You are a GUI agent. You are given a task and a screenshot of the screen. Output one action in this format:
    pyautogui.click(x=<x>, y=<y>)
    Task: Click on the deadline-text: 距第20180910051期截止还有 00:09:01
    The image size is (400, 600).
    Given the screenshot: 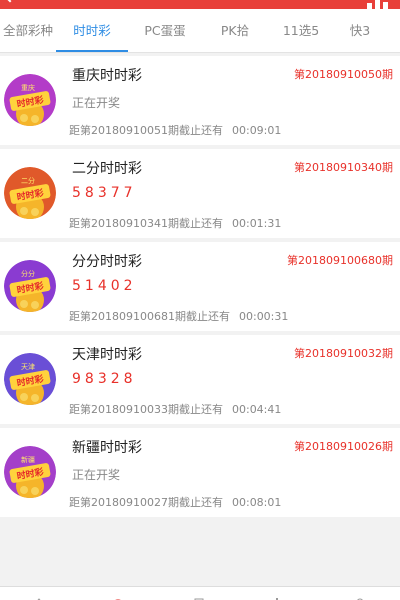 What is the action you would take?
    pyautogui.click(x=175, y=130)
    